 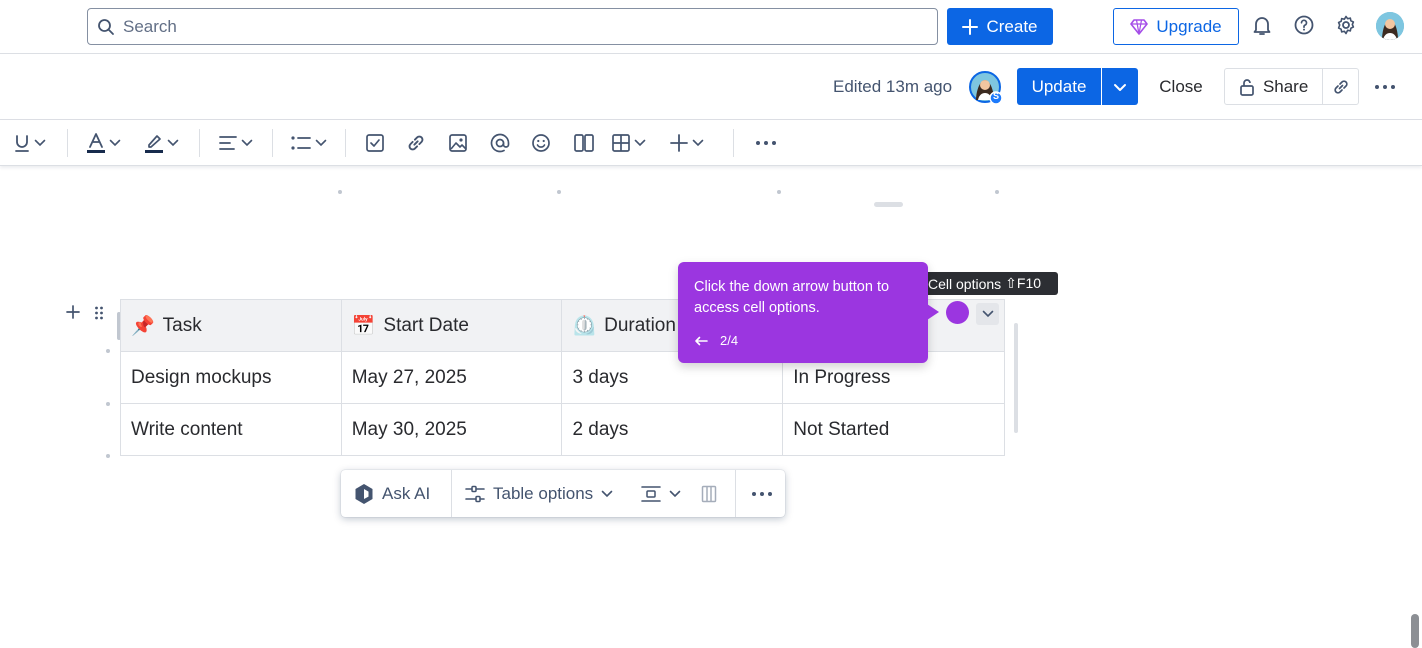 I want to click on avatar-badge: S, so click(x=996, y=96).